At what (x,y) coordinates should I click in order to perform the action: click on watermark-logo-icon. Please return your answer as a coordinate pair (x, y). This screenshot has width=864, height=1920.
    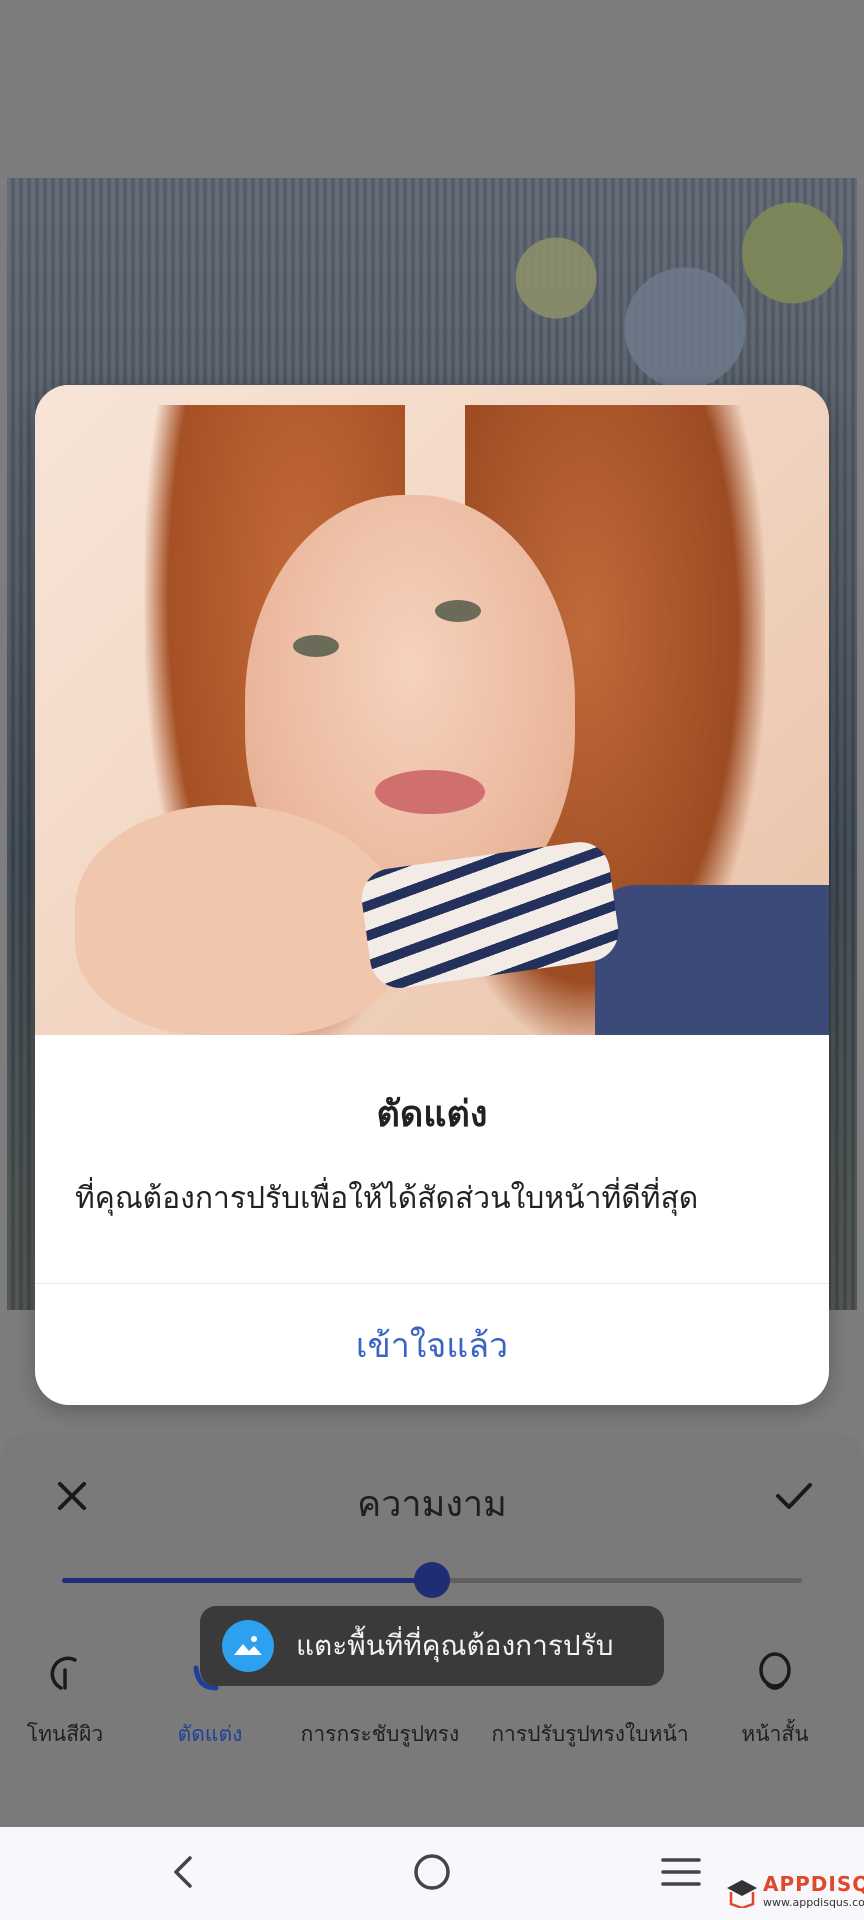
    Looking at the image, I should click on (742, 1894).